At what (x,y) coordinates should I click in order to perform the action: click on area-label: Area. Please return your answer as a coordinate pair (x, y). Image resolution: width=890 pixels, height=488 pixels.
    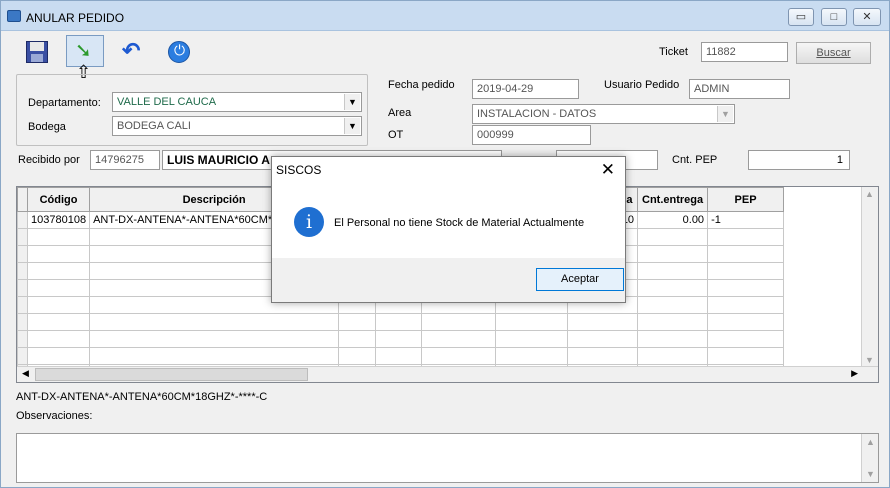
    Looking at the image, I should click on (400, 113).